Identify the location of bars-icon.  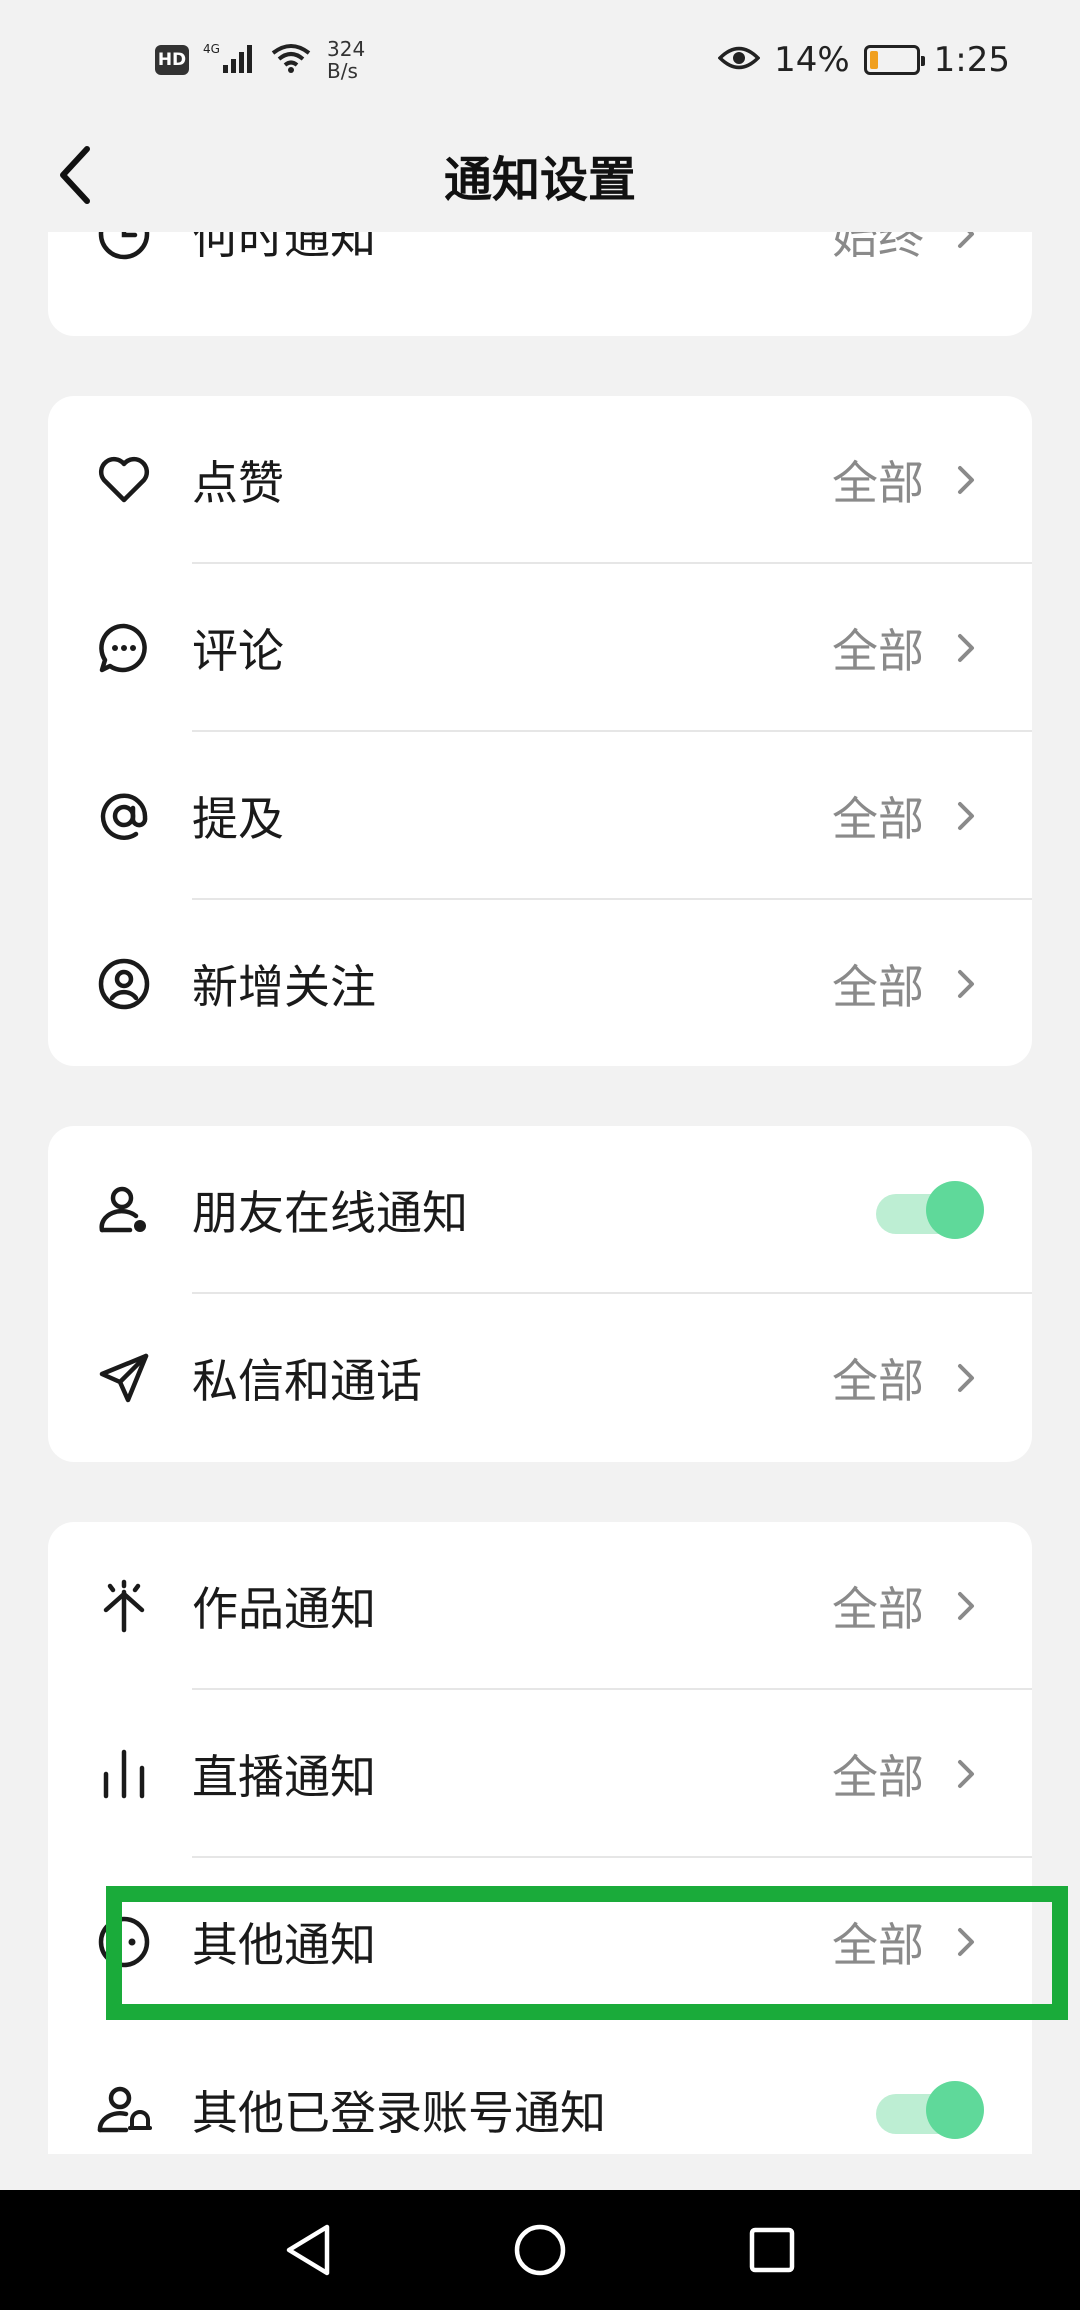
(124, 1774).